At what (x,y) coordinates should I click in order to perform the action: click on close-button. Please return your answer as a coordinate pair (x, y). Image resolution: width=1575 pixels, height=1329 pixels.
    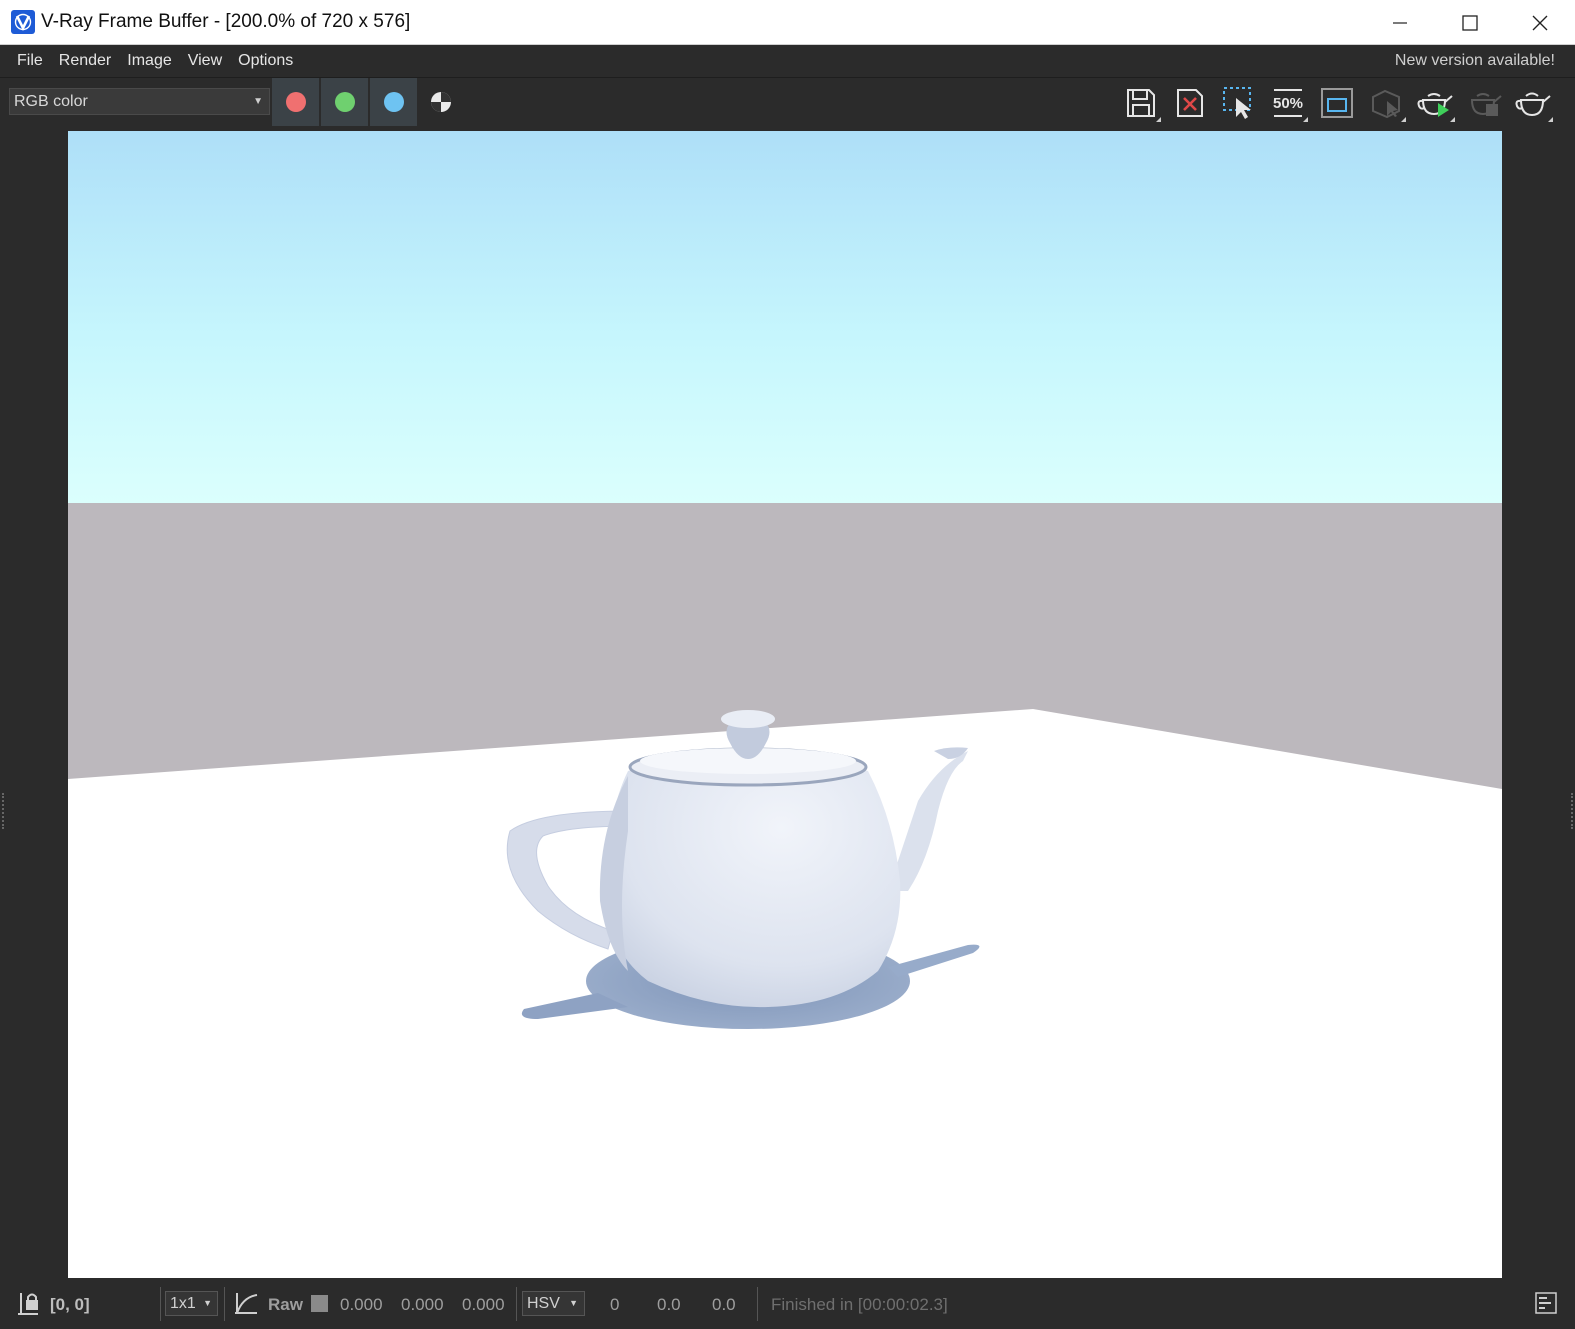
    Looking at the image, I should click on (1540, 22).